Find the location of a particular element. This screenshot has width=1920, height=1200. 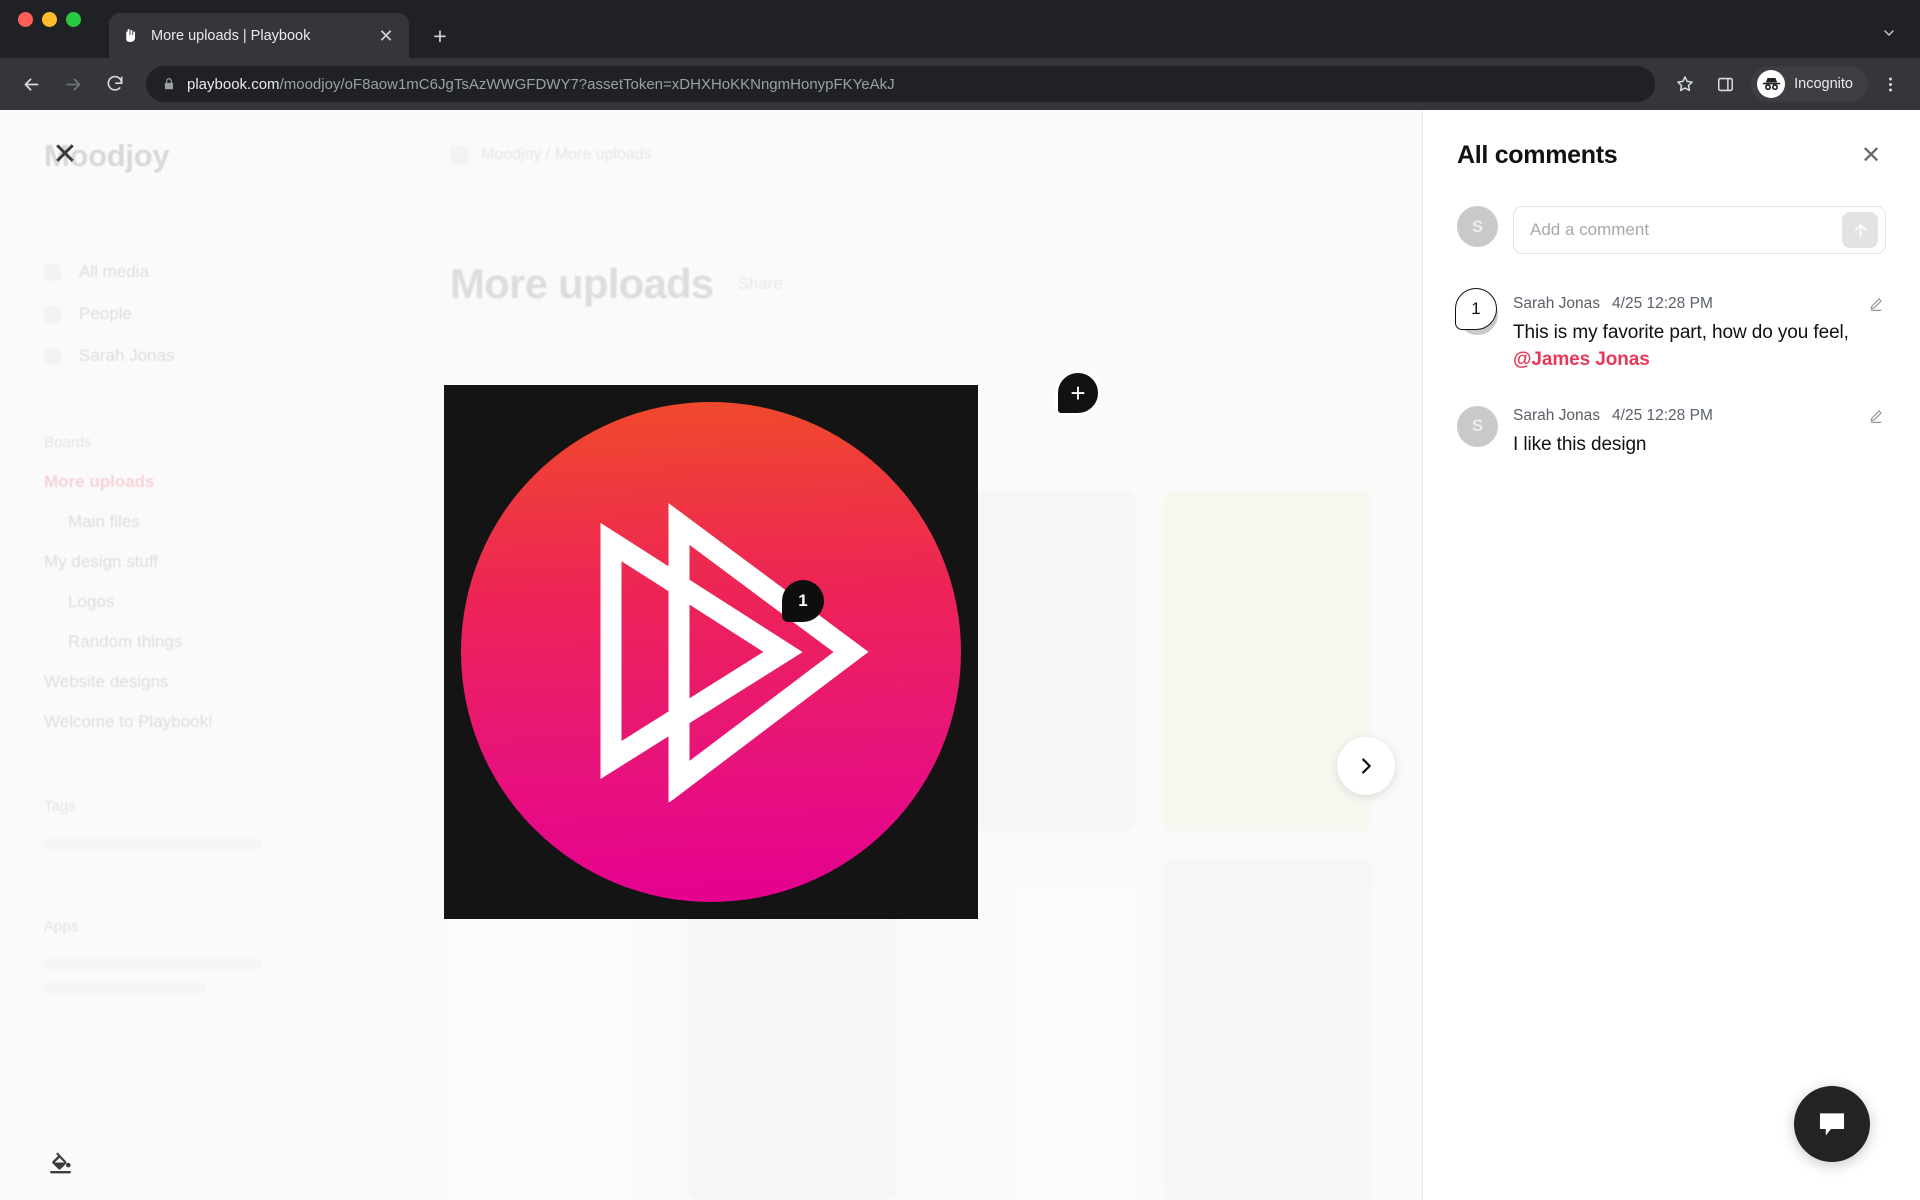

browser-tab: More uploads | Playbook ✕ is located at coordinates (259, 35).